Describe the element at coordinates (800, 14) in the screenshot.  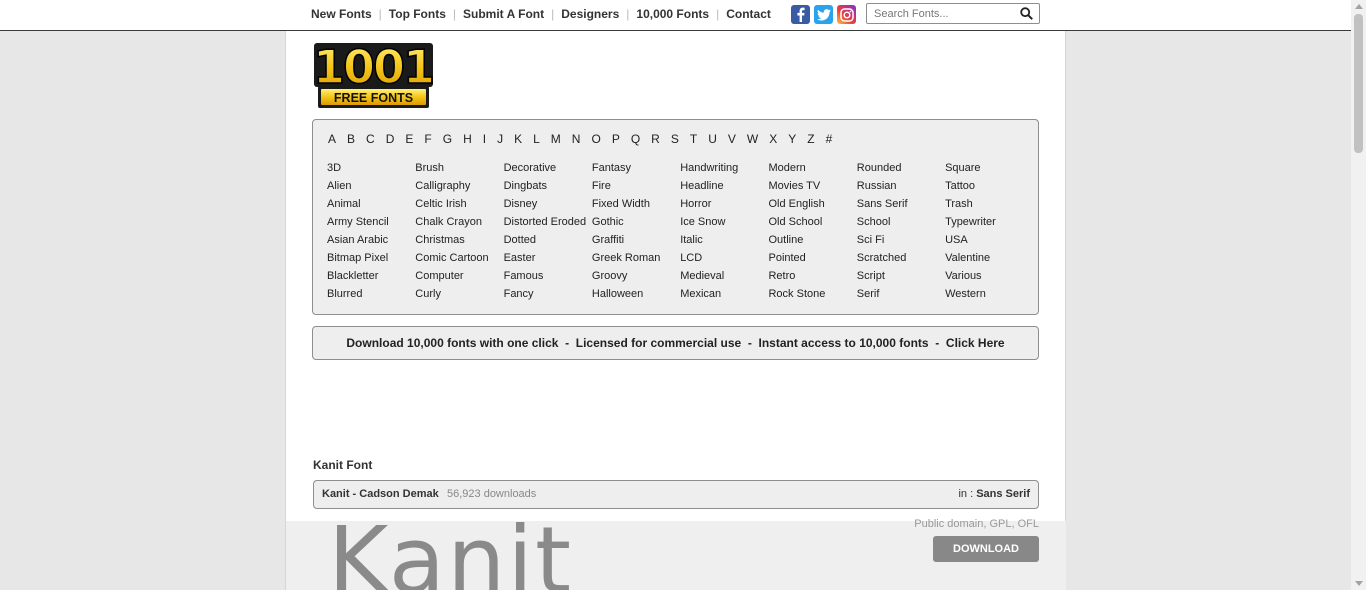
I see `facebook-icon` at that location.